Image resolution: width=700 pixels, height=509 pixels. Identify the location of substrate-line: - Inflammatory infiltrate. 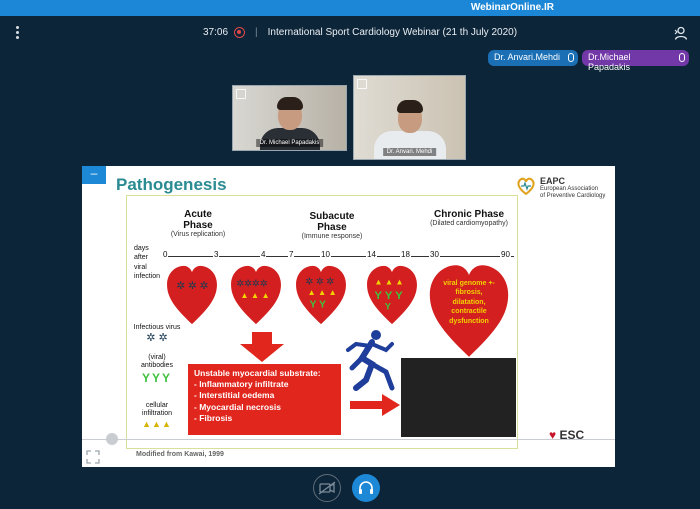
(241, 384).